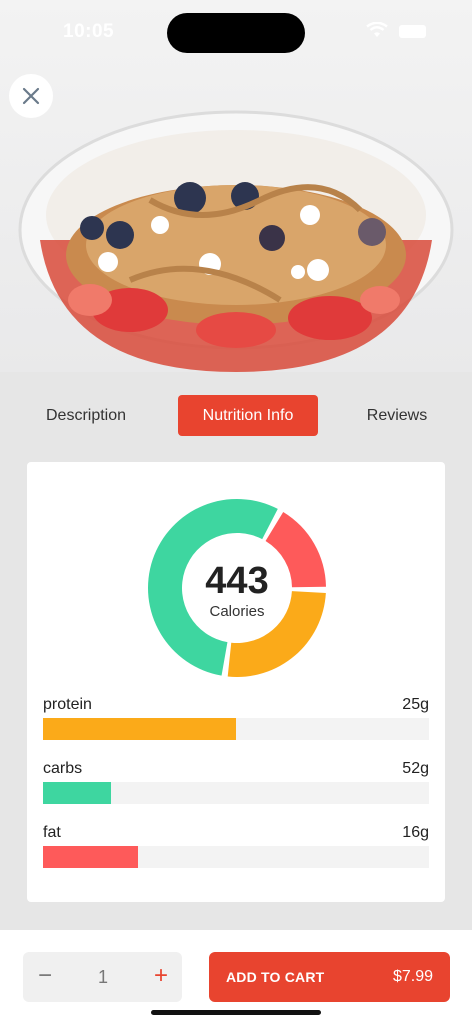 The image size is (472, 1024). I want to click on dynamic-island, so click(236, 33).